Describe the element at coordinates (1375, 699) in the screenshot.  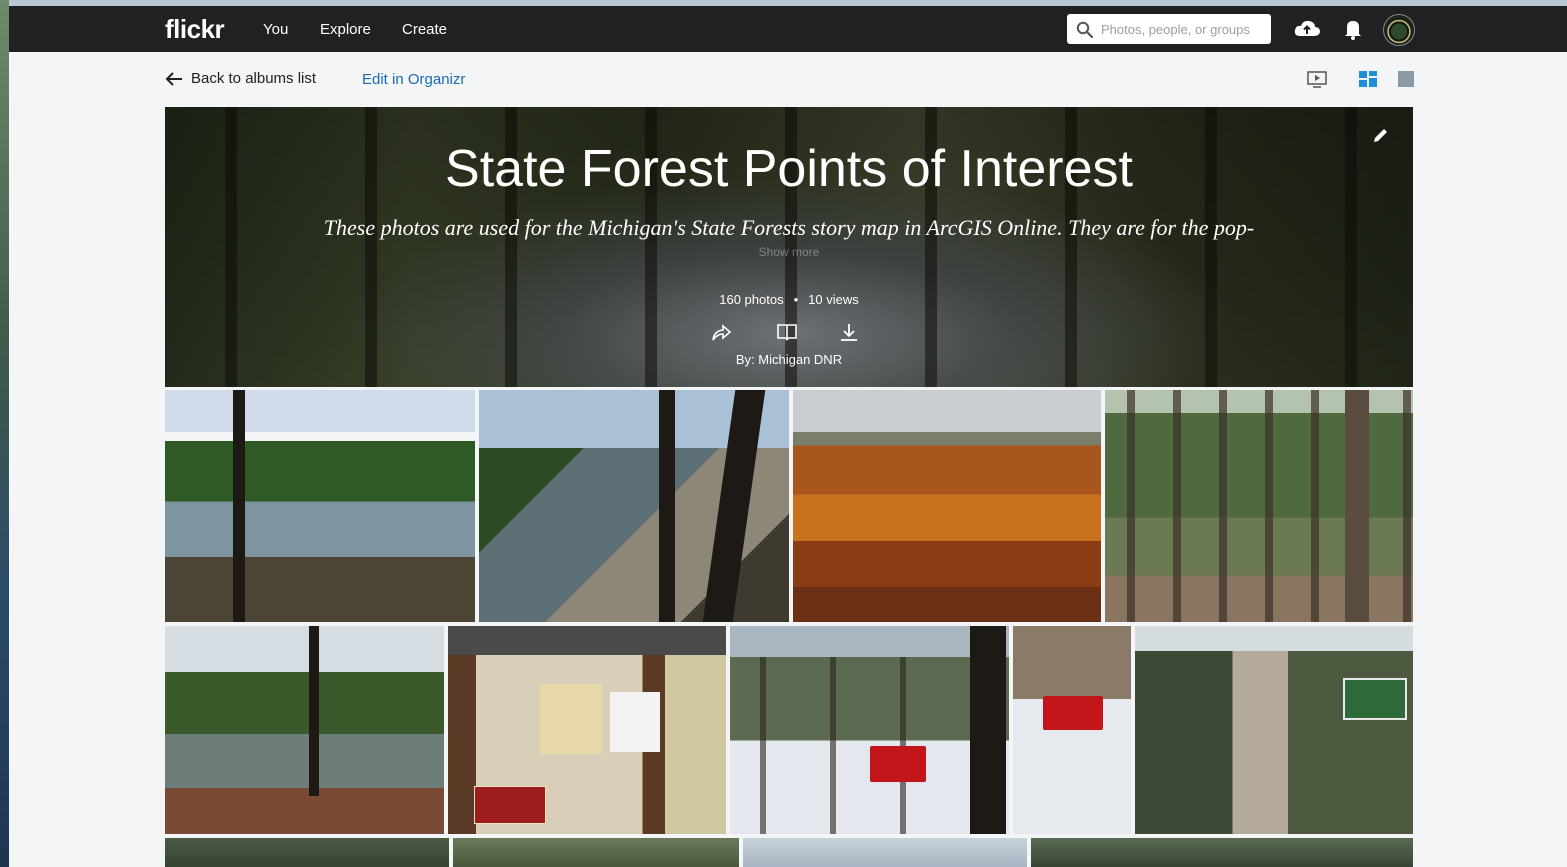
I see `recreation-area-sign` at that location.